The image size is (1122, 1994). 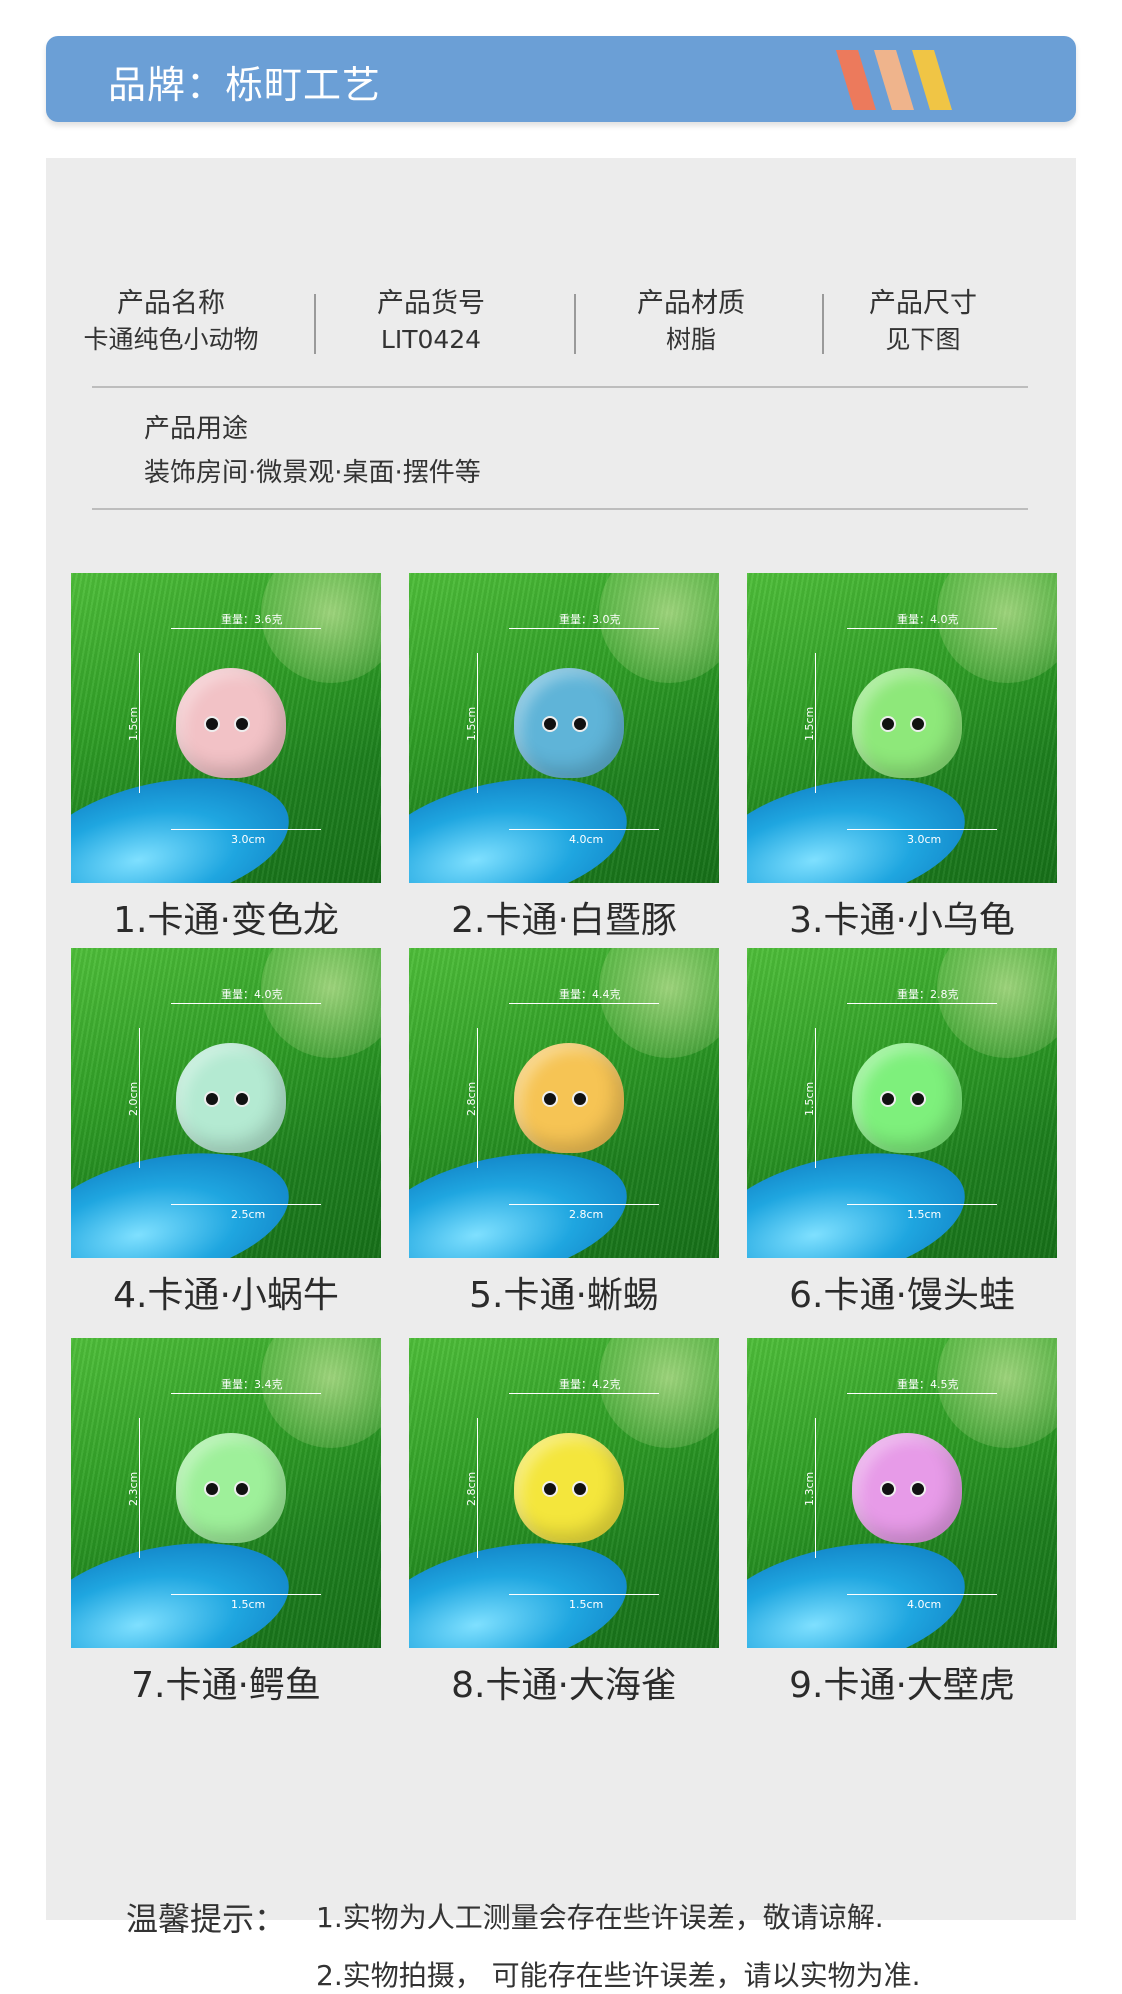 What do you see at coordinates (431, 322) in the screenshot?
I see `product-sku-column: 产品货号 LIT0424` at bounding box center [431, 322].